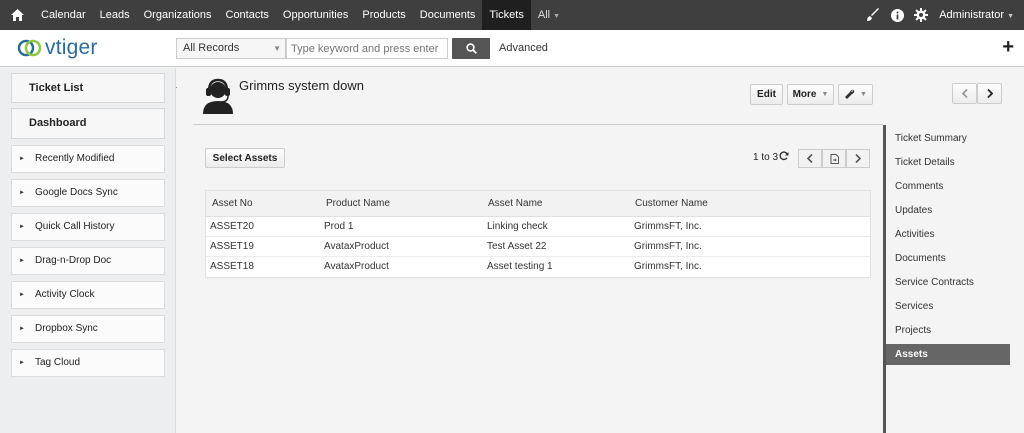 This screenshot has height=433, width=1024. I want to click on records-filter-select: All Records ▼, so click(231, 48).